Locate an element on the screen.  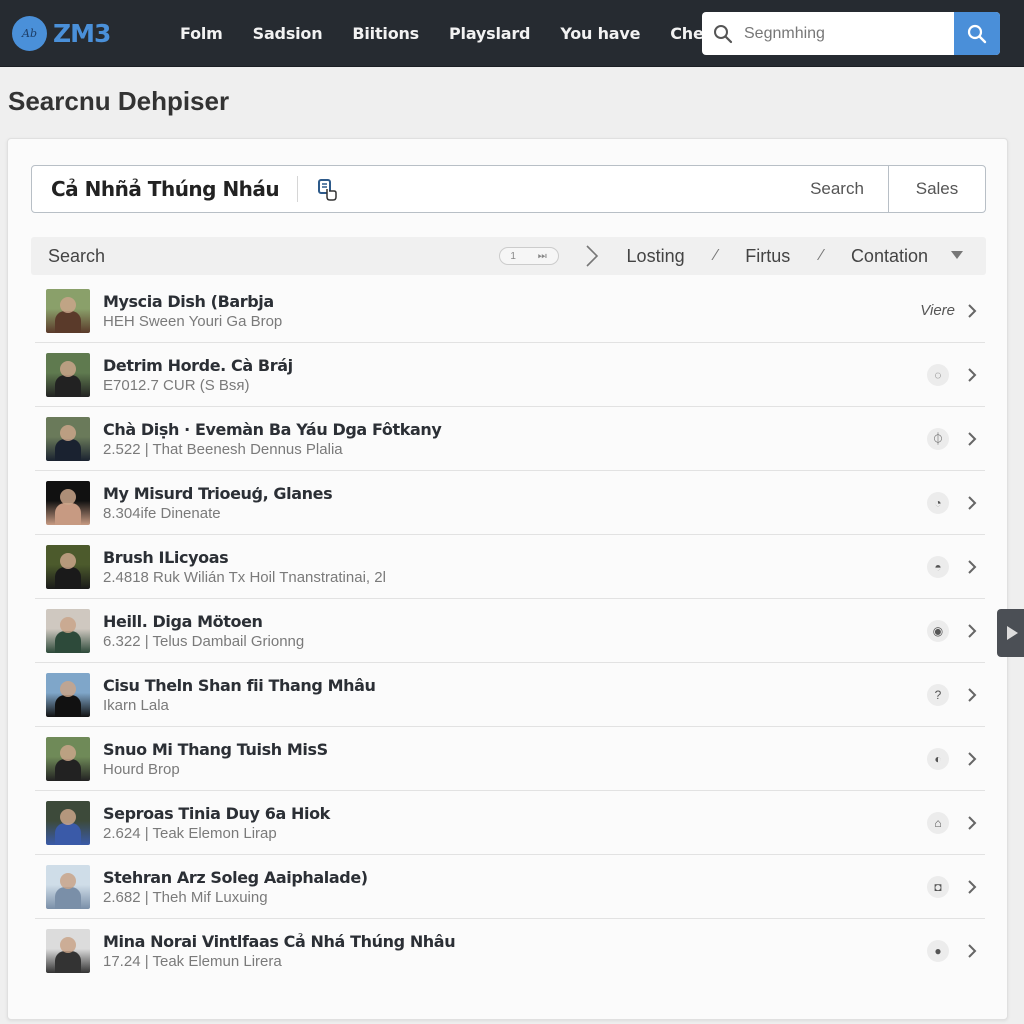
list-item-text: Cisu Theln Shan fii Thang Mhâu Ikarn Lala is located at coordinates (515, 695).